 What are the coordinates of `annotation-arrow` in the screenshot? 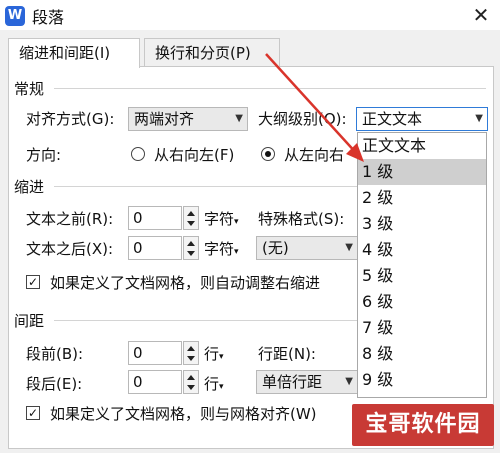 It's located at (314, 107).